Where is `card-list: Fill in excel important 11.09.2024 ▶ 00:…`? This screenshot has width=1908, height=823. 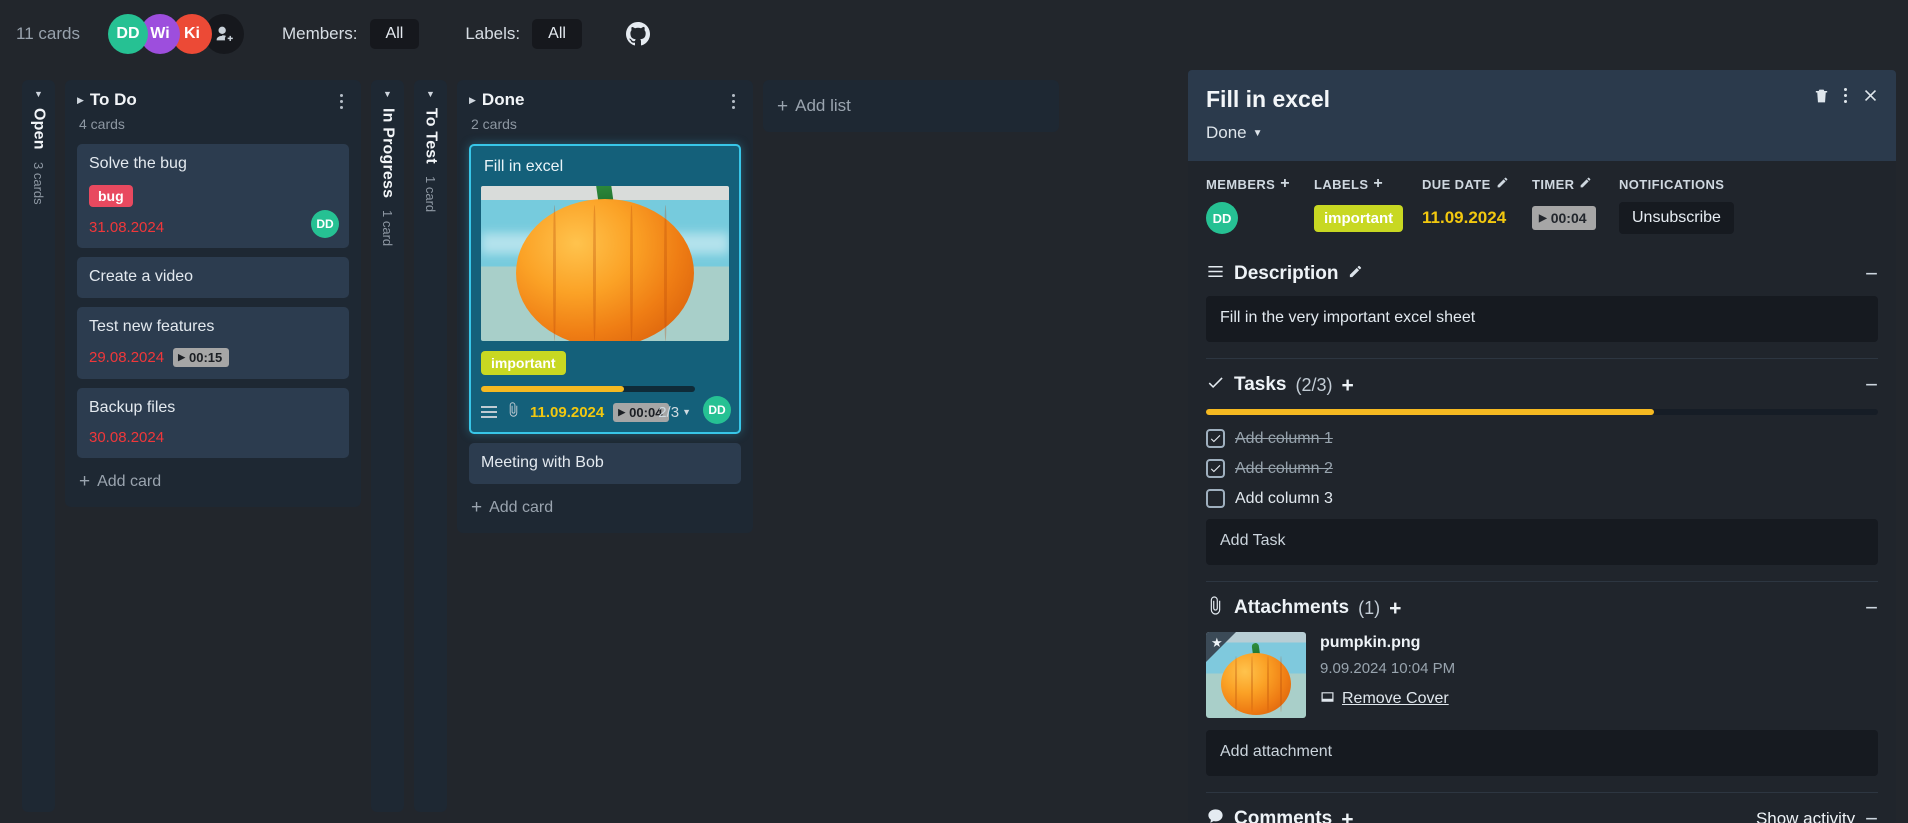 card-list: Fill in excel important 11.09.2024 ▶ 00:… is located at coordinates (605, 314).